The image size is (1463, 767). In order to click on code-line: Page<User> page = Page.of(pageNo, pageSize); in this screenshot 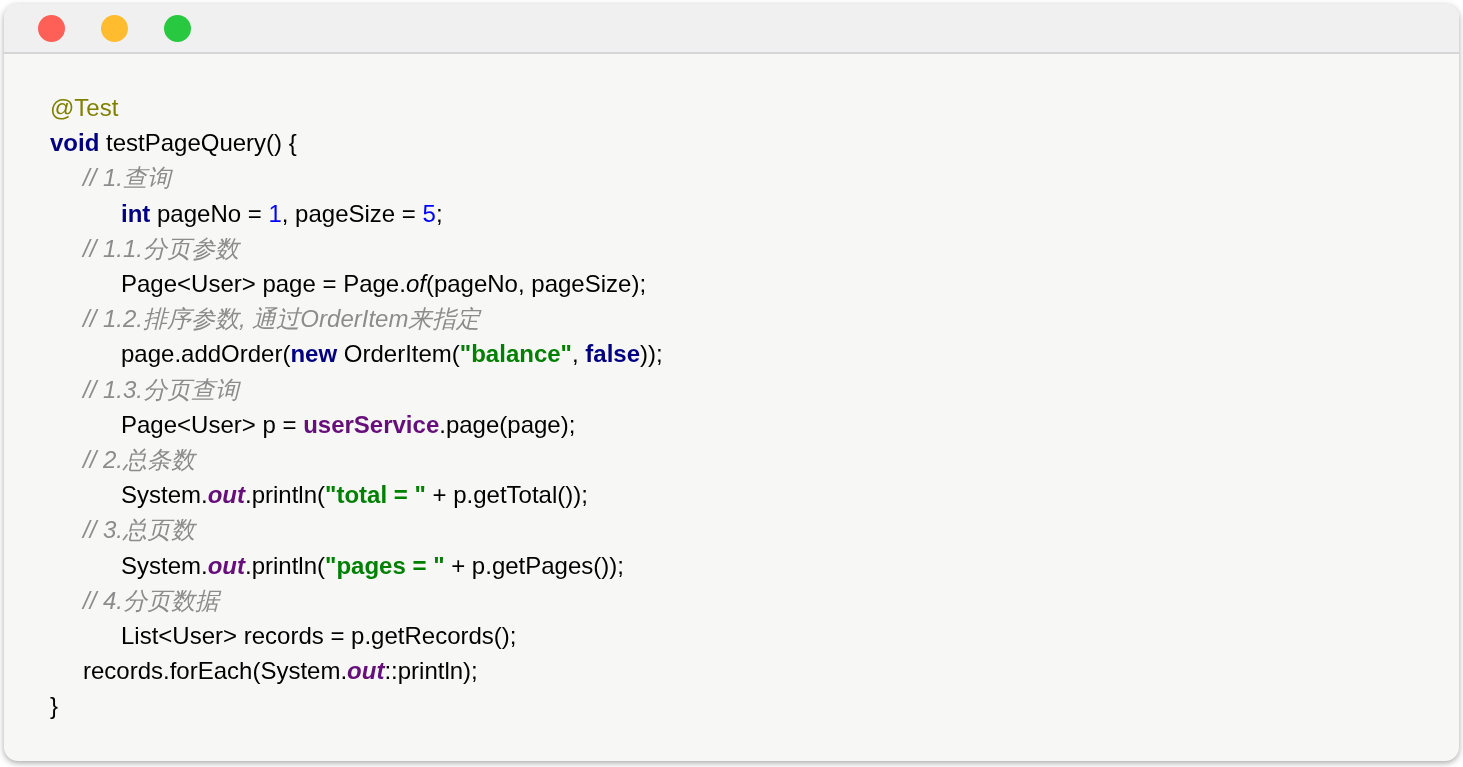, I will do `click(384, 284)`.